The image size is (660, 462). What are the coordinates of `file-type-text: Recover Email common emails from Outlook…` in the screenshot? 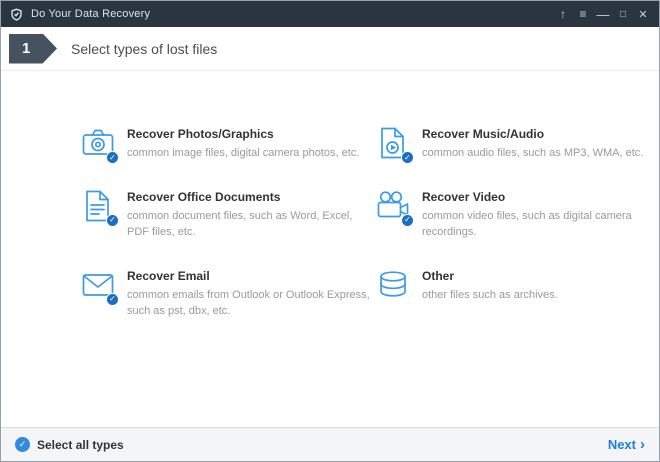 It's located at (251, 294).